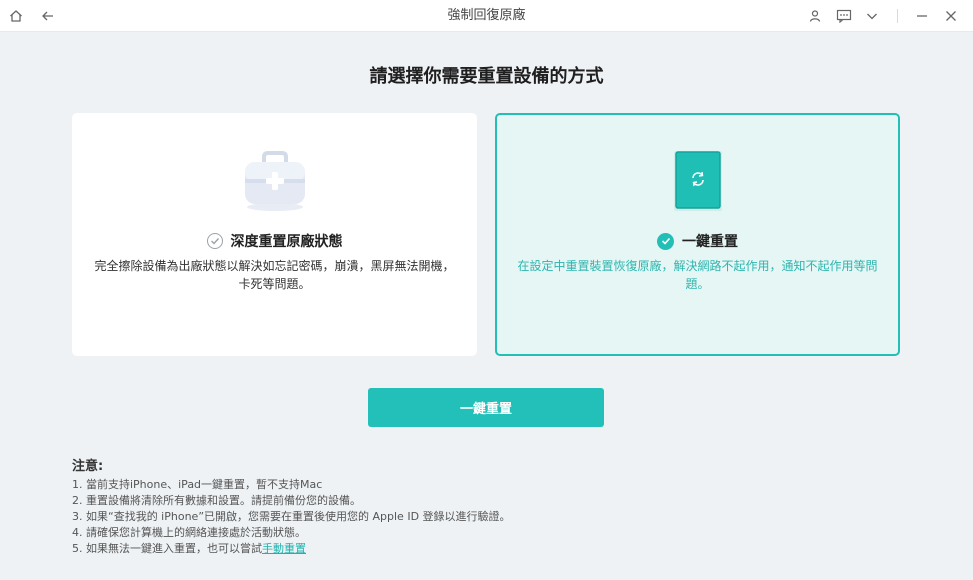 The height and width of the screenshot is (580, 973). What do you see at coordinates (844, 16) in the screenshot?
I see `feedback-icon` at bounding box center [844, 16].